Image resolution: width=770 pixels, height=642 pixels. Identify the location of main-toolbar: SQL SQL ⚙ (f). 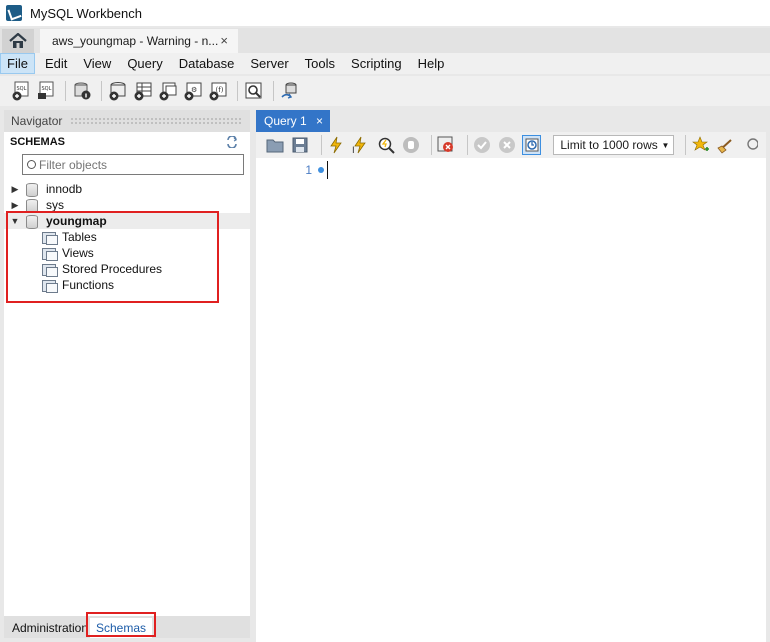
(385, 91).